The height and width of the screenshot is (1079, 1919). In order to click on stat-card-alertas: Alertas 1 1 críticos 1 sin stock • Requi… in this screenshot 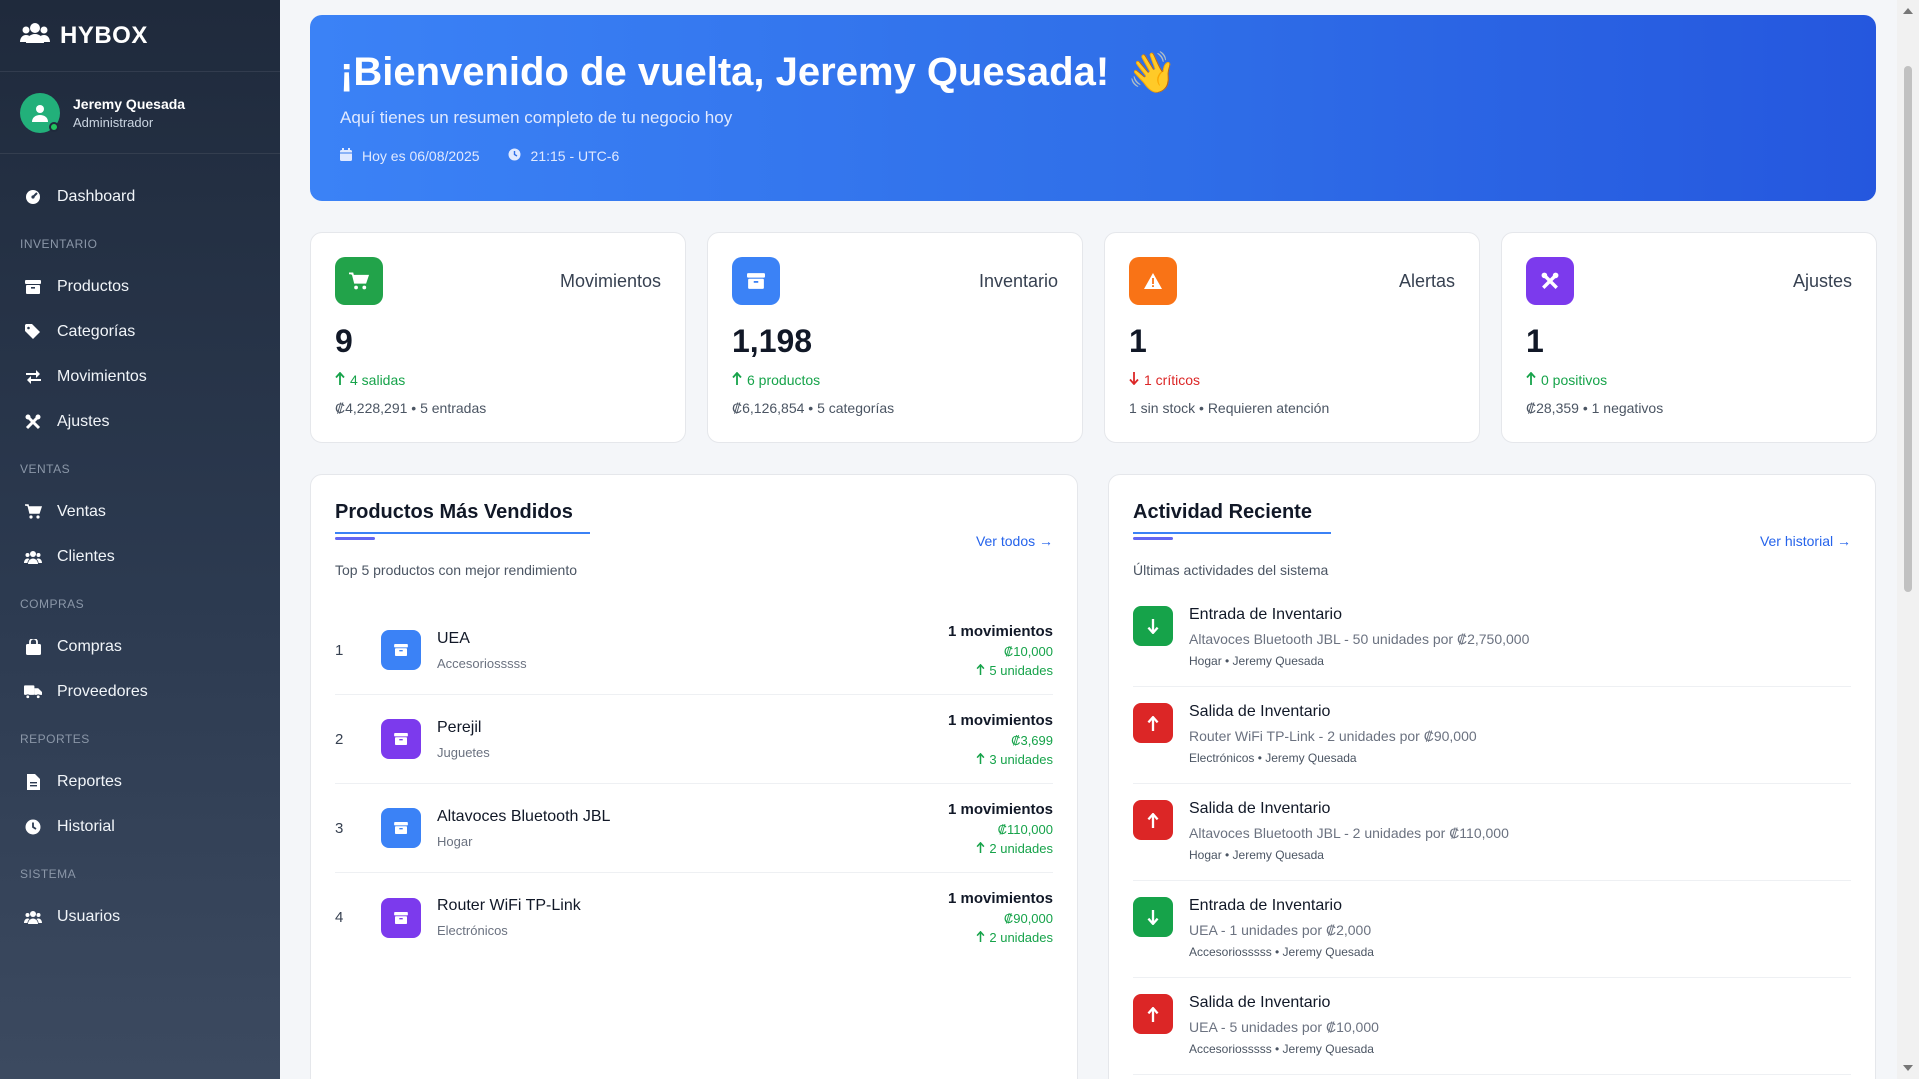, I will do `click(1292, 337)`.